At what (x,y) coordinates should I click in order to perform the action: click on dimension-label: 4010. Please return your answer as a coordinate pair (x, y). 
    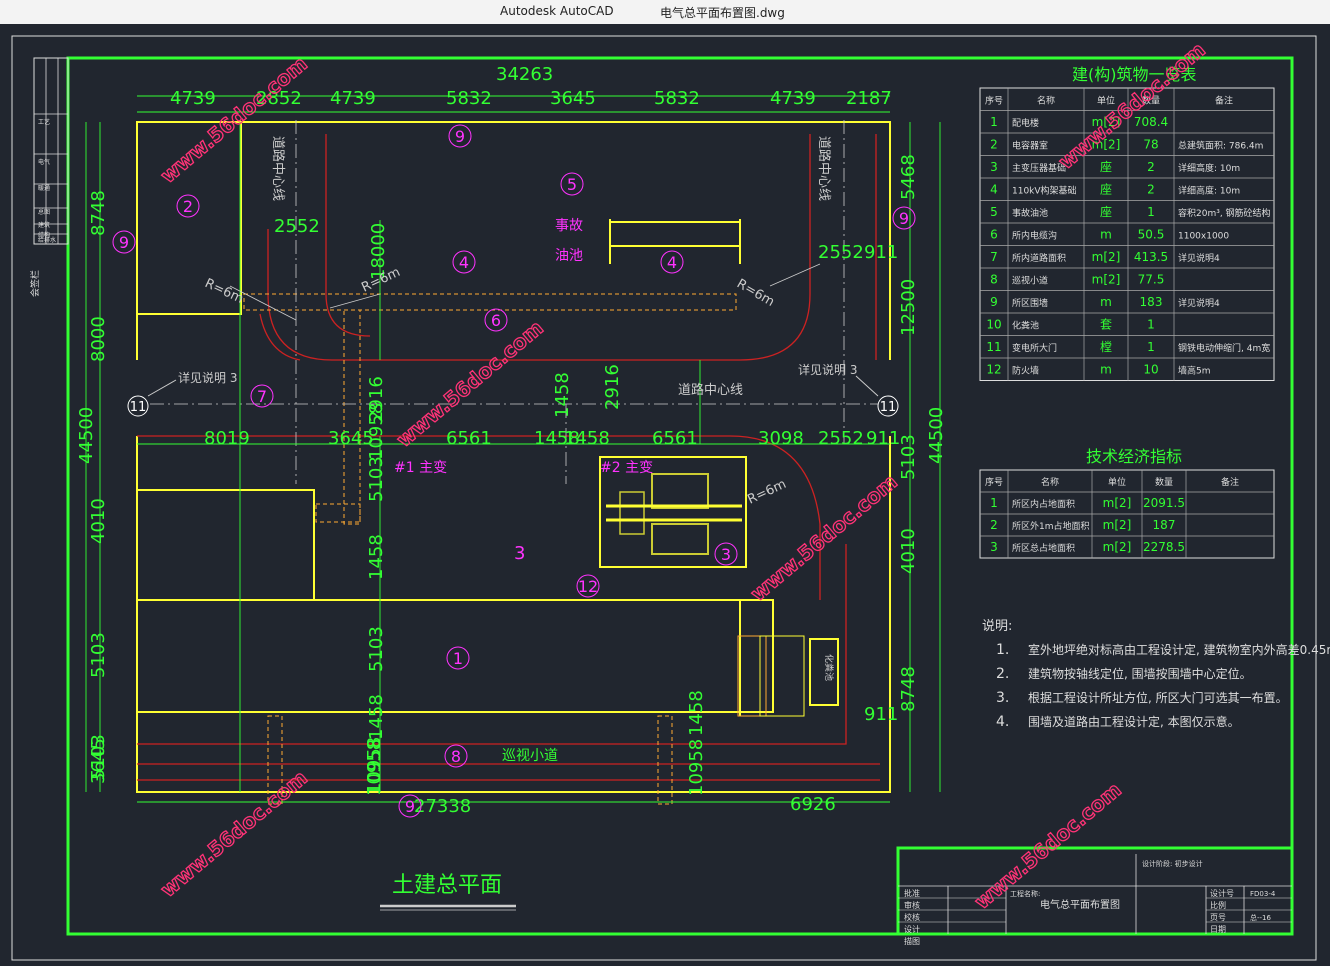
    Looking at the image, I should click on (908, 551).